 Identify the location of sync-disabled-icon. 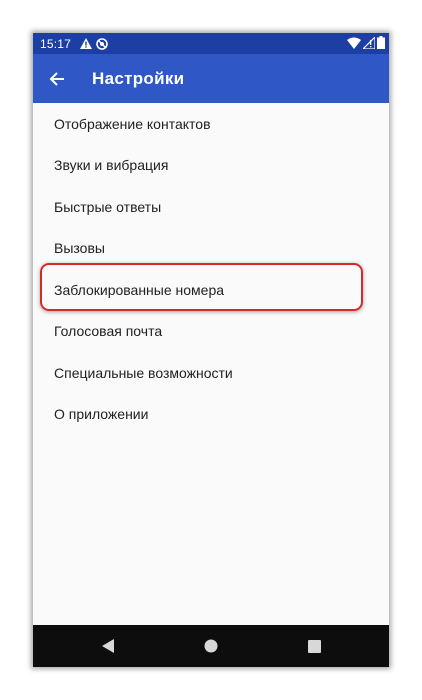
(102, 43).